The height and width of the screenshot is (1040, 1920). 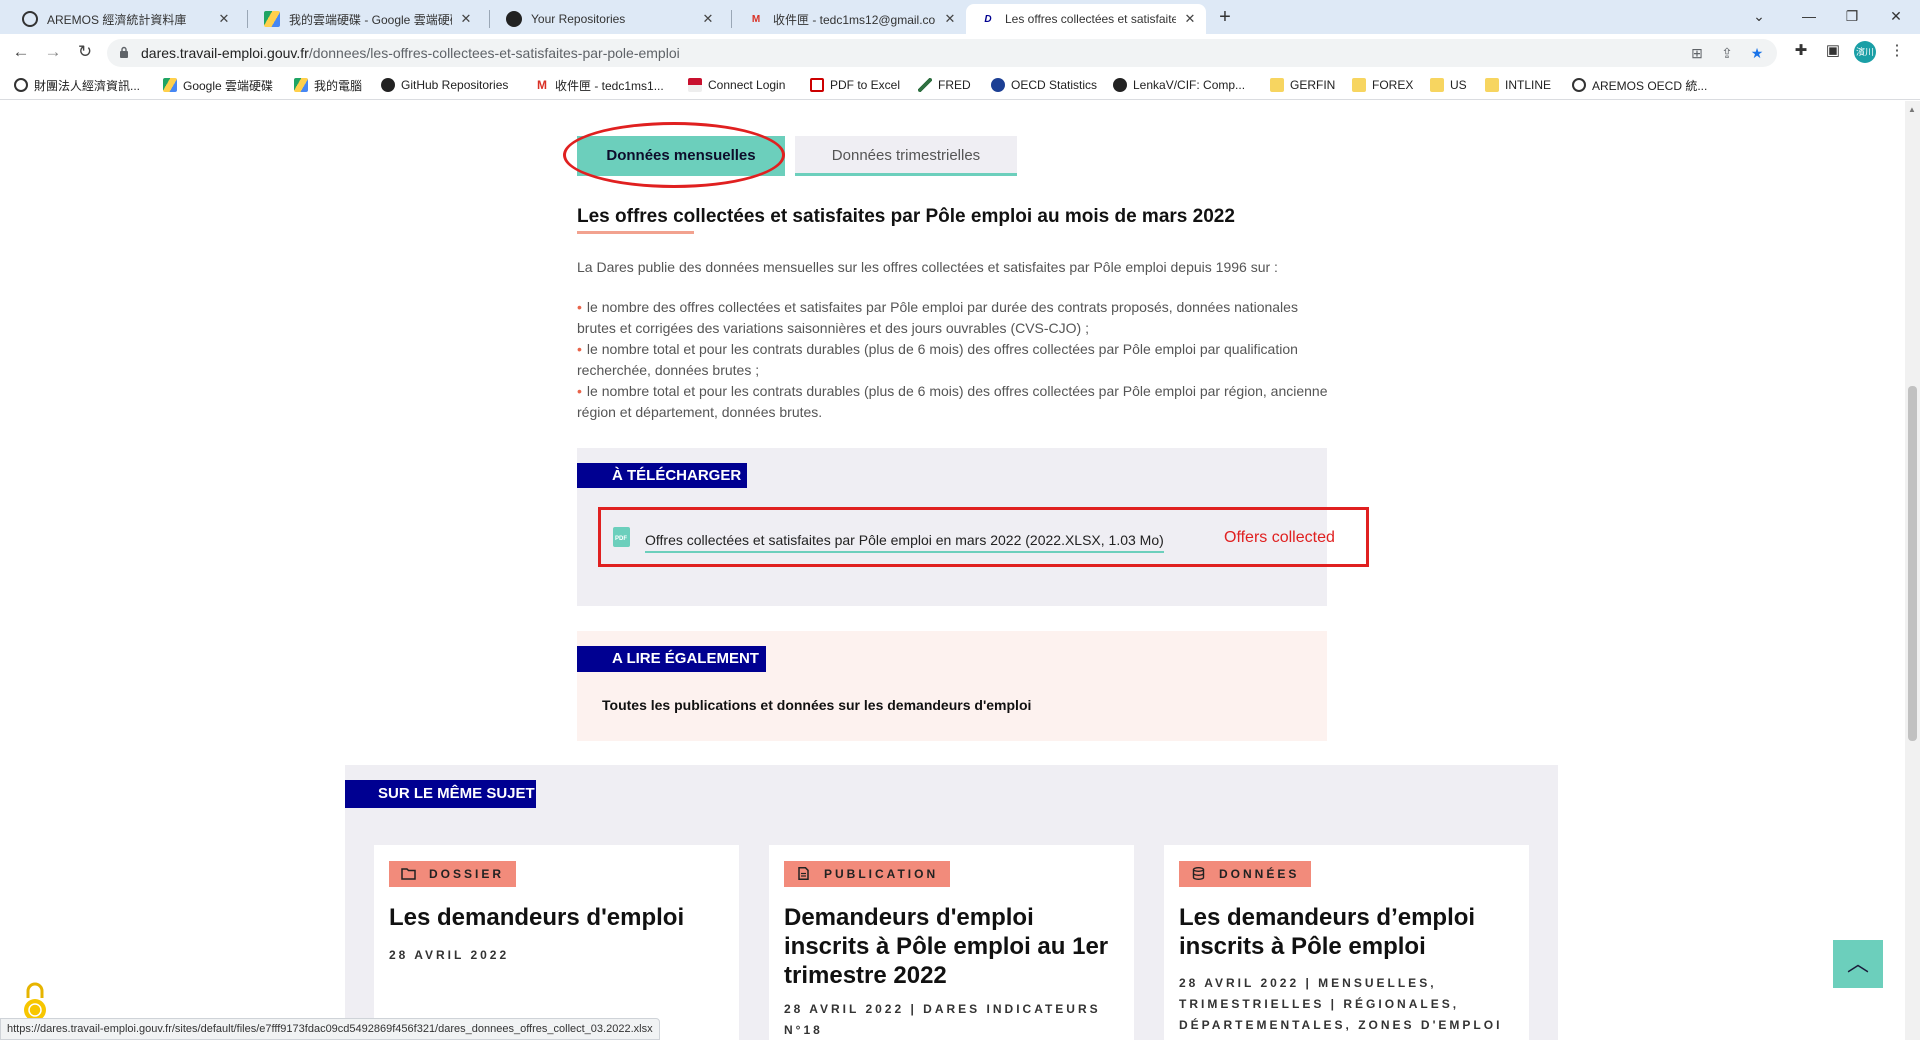 What do you see at coordinates (440, 794) in the screenshot?
I see `same-subject-tag: SUR LE MÊME SUJET` at bounding box center [440, 794].